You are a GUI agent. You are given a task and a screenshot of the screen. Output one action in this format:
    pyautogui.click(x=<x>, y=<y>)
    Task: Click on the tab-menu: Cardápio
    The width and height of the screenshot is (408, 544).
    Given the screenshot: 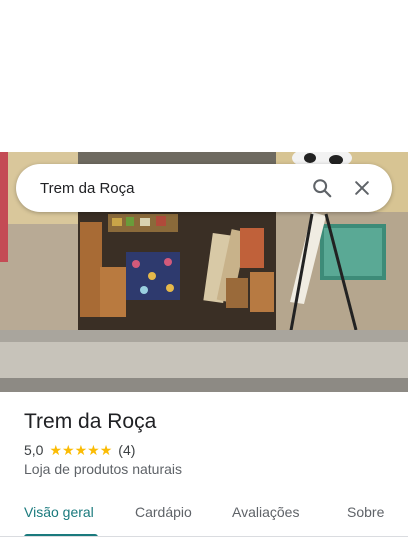 What is the action you would take?
    pyautogui.click(x=163, y=512)
    